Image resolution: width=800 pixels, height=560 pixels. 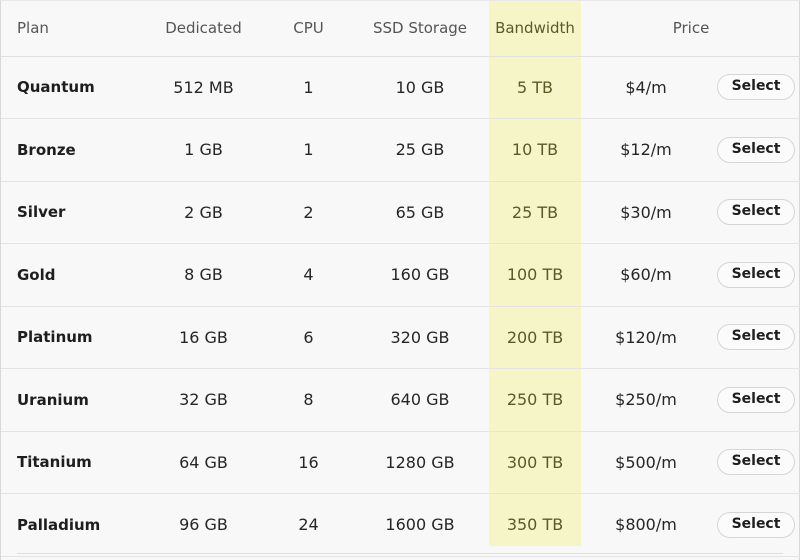 What do you see at coordinates (308, 275) in the screenshot?
I see `cell-cpu: 4` at bounding box center [308, 275].